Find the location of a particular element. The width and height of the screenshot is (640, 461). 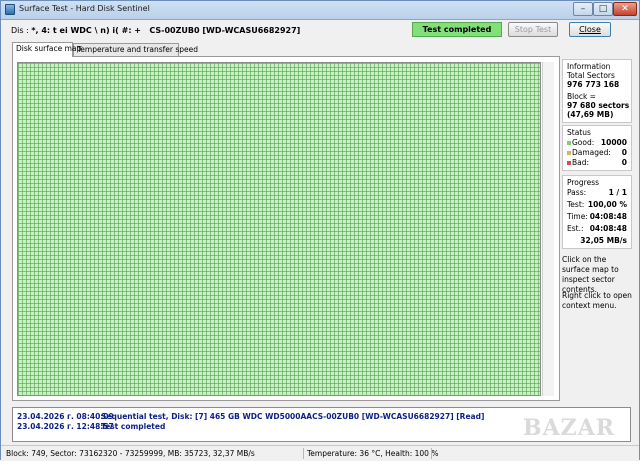

tab-disk-surface-map: Disk surface map is located at coordinates (46, 49).